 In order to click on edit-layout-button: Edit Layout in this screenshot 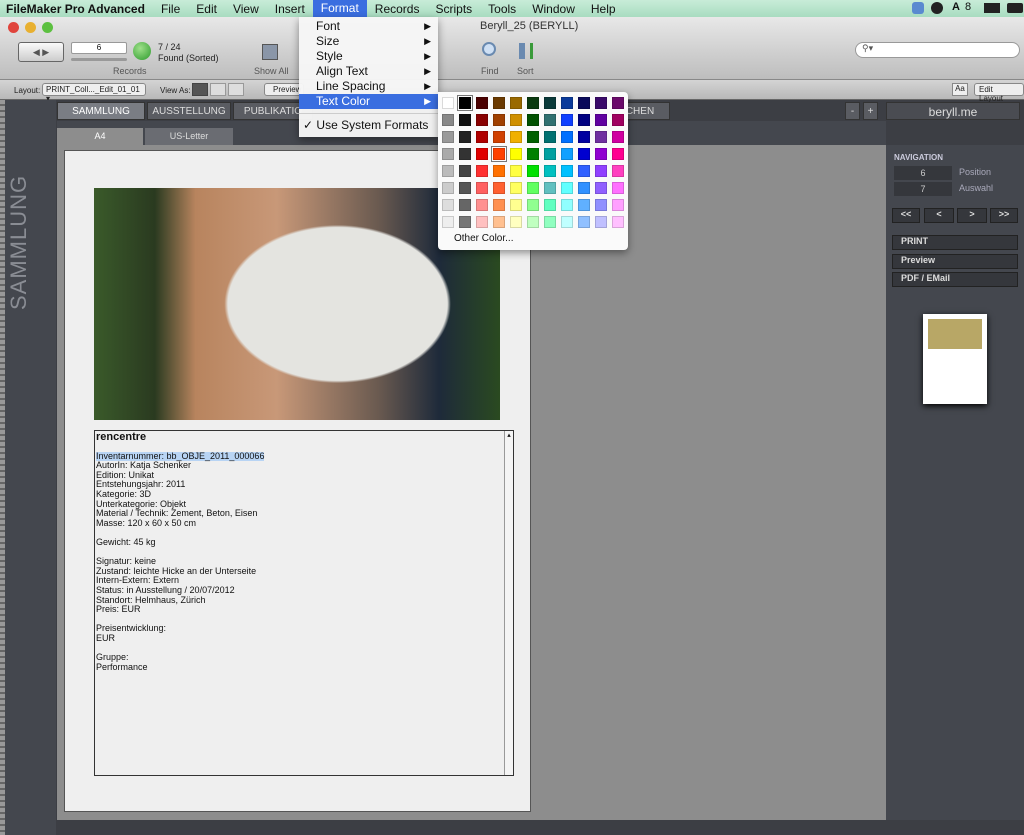, I will do `click(999, 93)`.